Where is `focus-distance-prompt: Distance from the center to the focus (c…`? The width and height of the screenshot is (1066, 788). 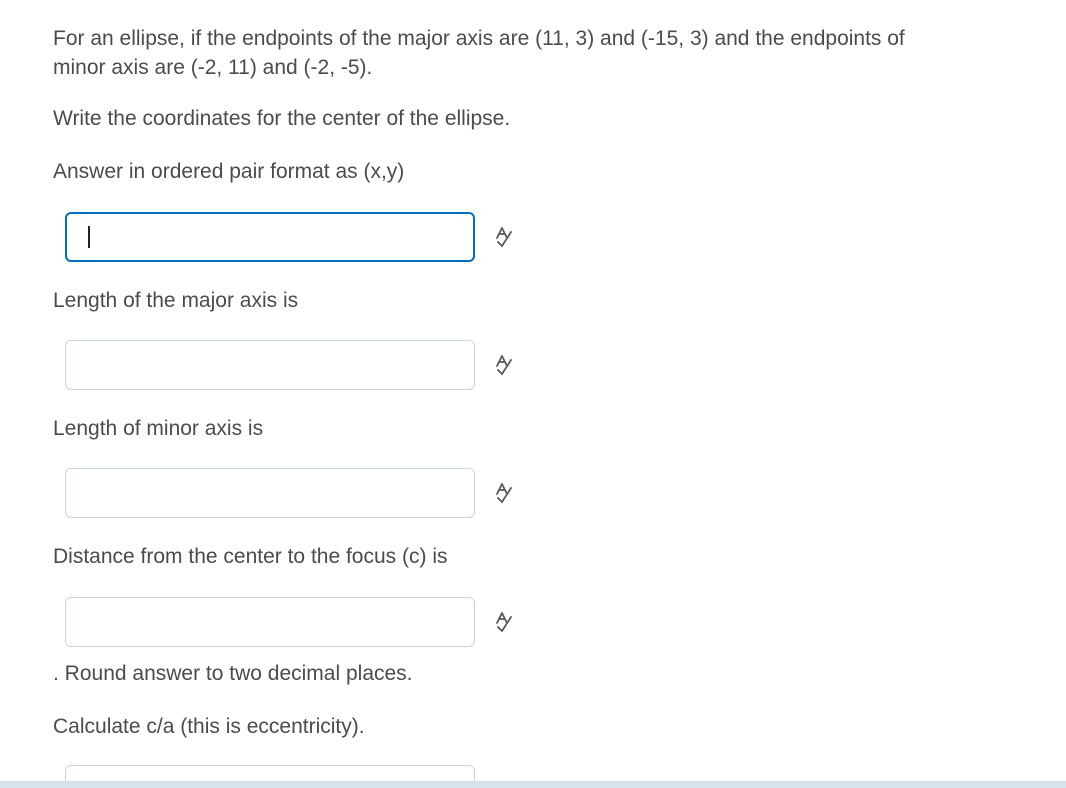 focus-distance-prompt: Distance from the center to the focus (c… is located at coordinates (250, 556).